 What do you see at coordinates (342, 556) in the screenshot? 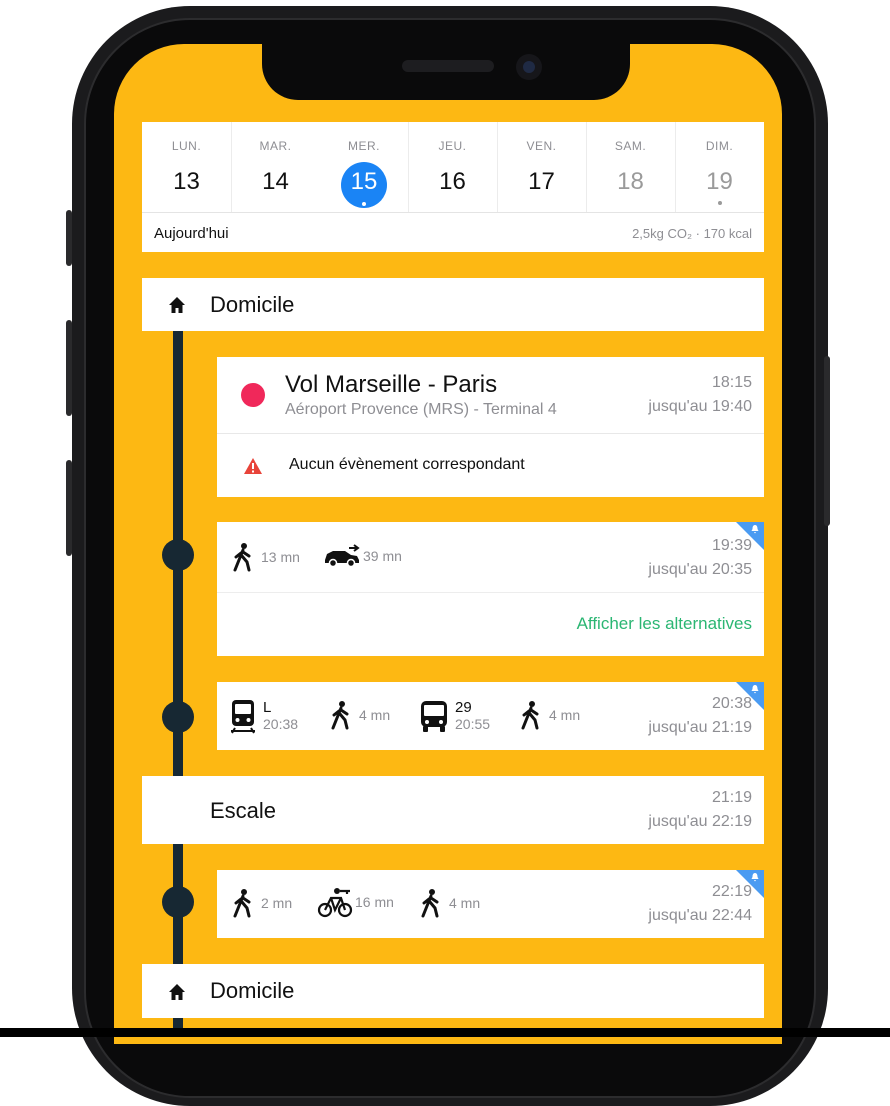
I see `car-share-icon` at bounding box center [342, 556].